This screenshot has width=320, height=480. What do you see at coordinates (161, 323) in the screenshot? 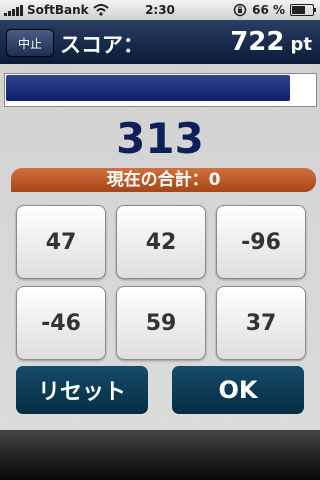
I see `number-tile: 59` at bounding box center [161, 323].